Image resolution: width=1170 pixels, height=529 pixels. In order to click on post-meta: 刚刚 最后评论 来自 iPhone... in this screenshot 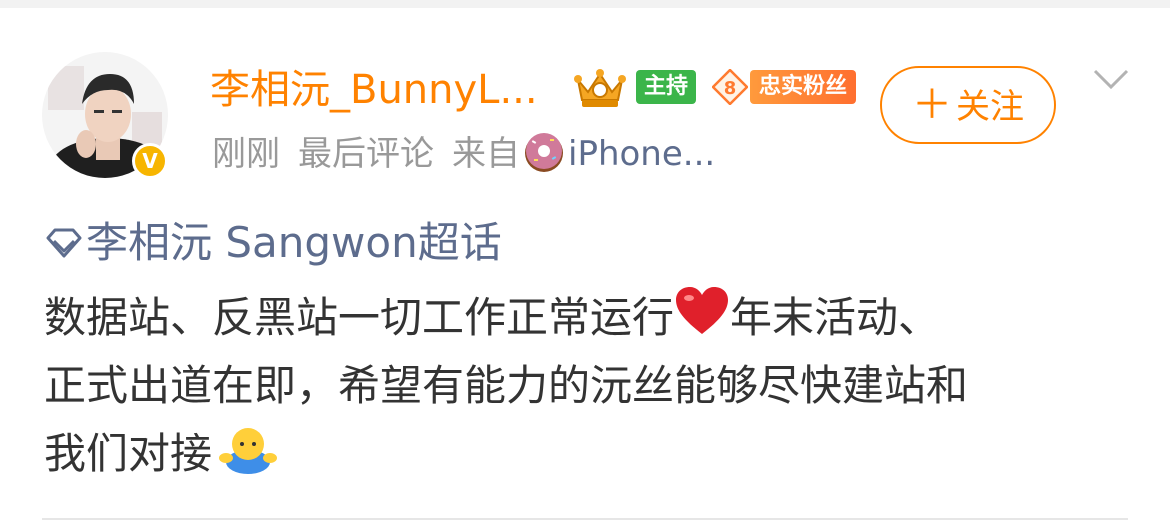, I will do `click(463, 154)`.